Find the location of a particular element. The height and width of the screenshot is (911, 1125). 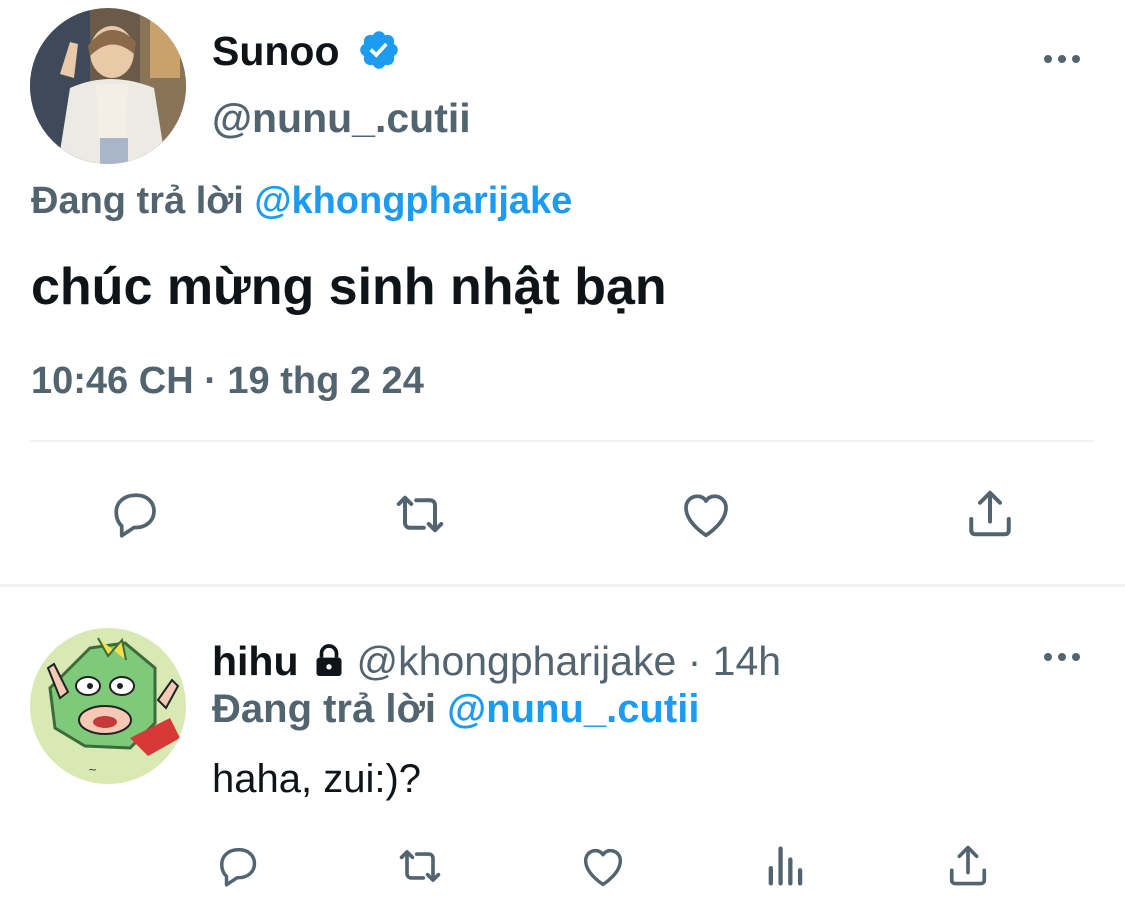

replying-to-line: Đang trả lời @nunu_.cutii is located at coordinates (455, 709).